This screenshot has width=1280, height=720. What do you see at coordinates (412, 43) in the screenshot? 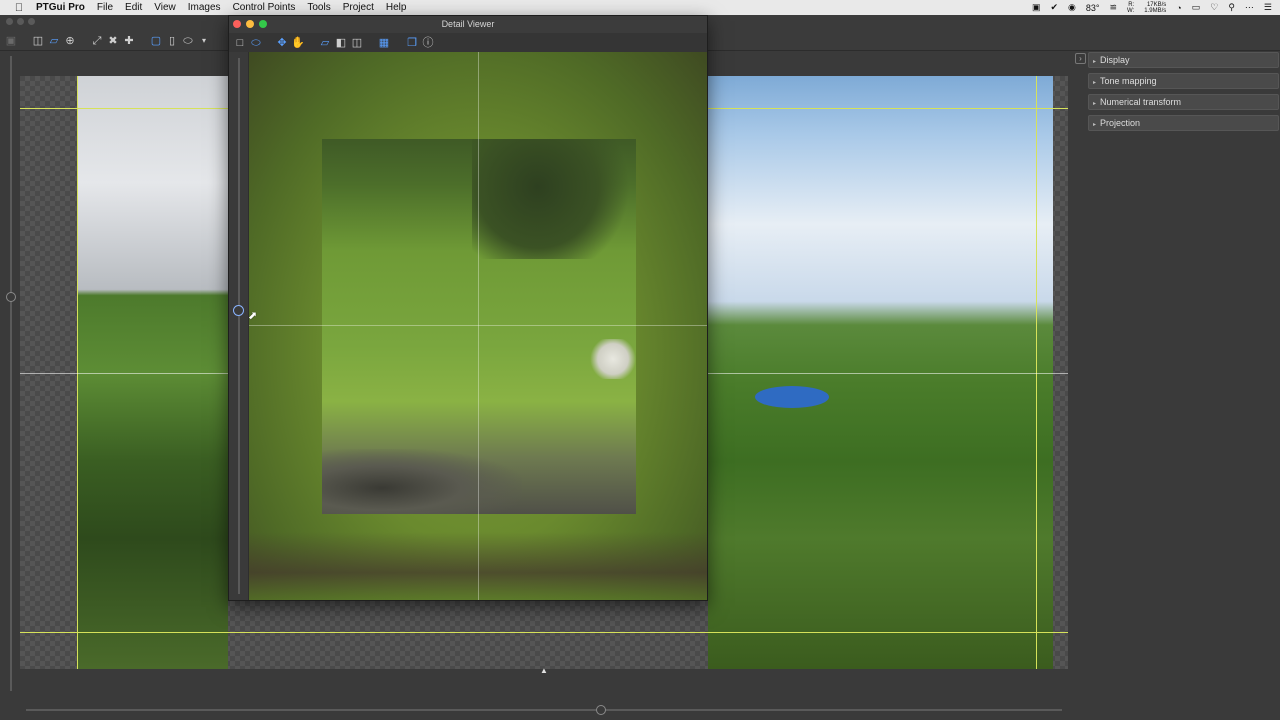
I see `overlay-icon: ❐` at bounding box center [412, 43].